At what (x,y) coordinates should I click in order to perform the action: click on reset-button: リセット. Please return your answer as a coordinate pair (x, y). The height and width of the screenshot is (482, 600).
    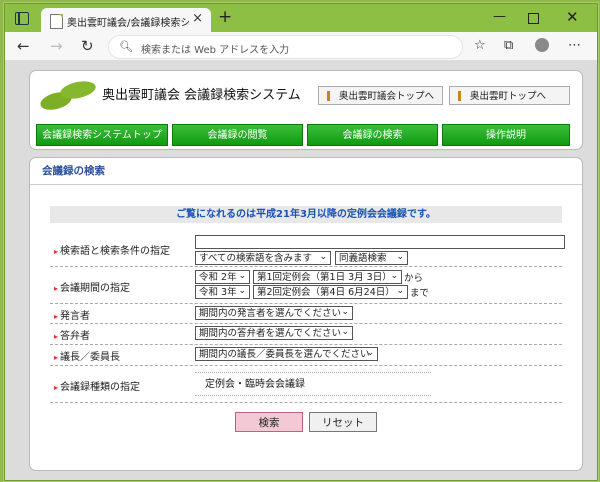
    Looking at the image, I should click on (343, 422).